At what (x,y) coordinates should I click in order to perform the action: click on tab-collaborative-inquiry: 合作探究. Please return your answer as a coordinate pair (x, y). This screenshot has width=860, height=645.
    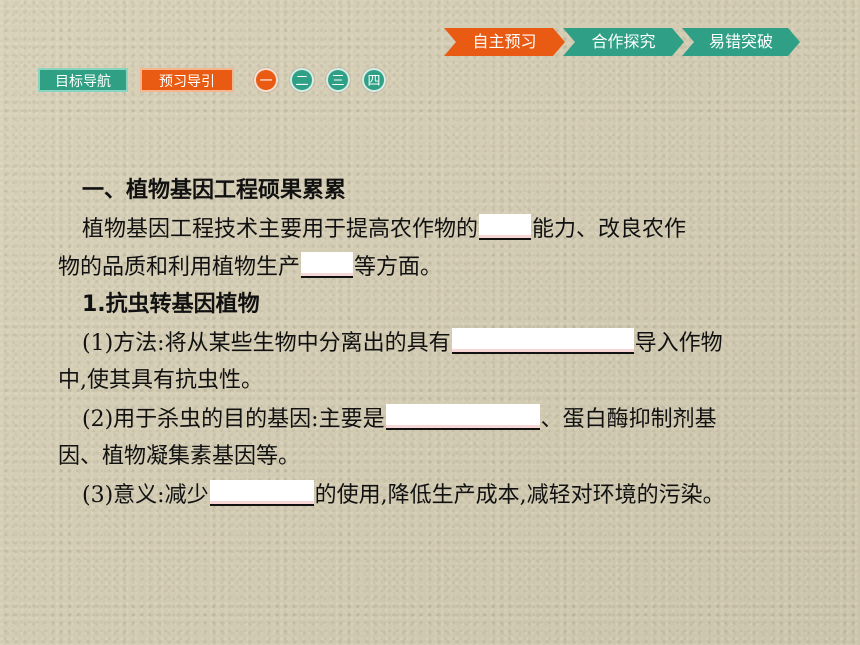
    Looking at the image, I should click on (623, 42).